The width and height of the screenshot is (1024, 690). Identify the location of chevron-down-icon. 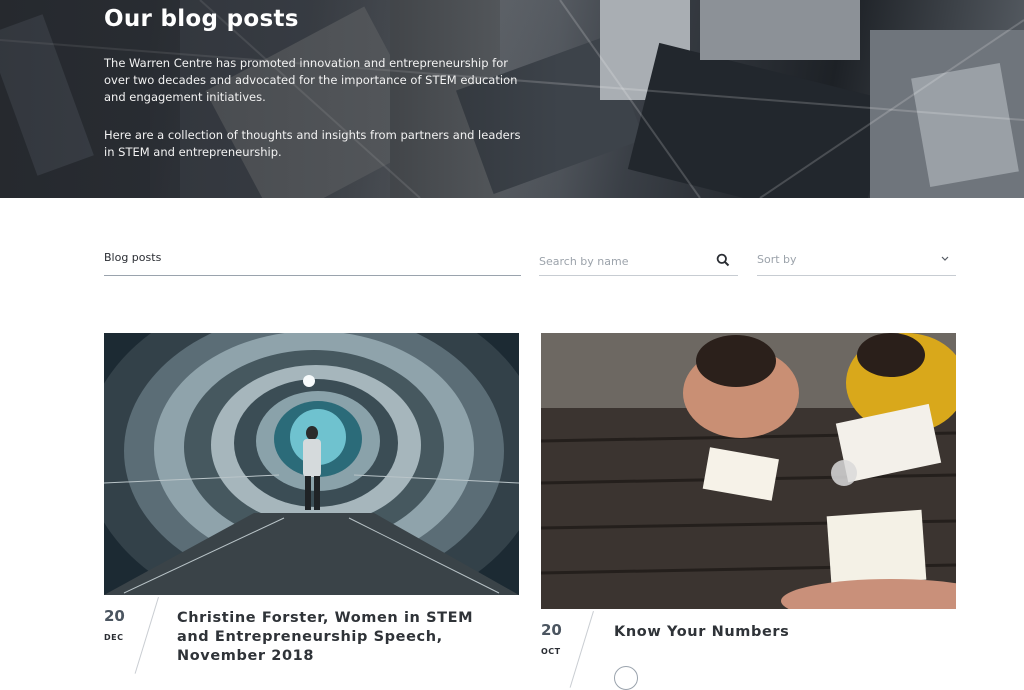
(945, 258).